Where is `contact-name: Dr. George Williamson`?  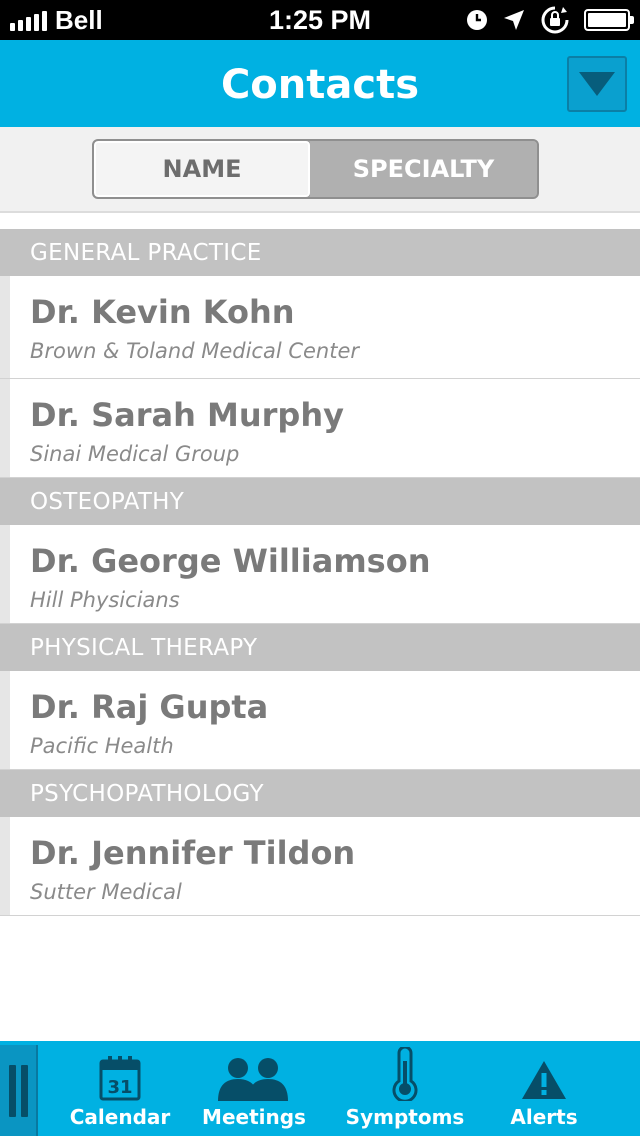
contact-name: Dr. George Williamson is located at coordinates (230, 561).